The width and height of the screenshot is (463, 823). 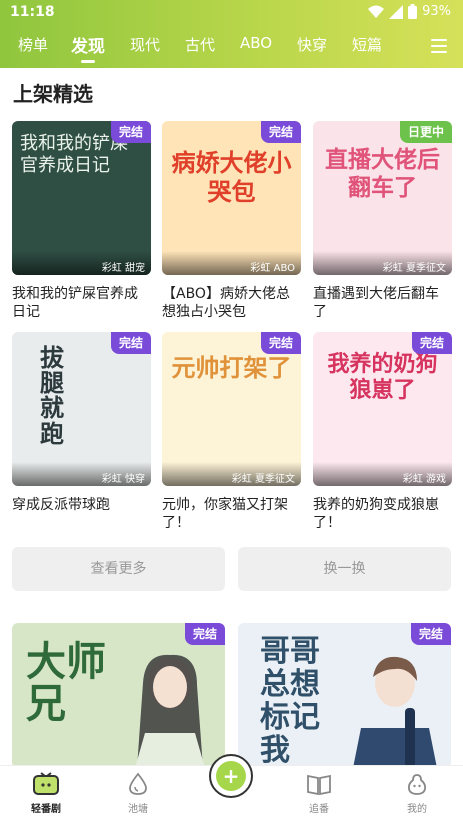 I want to click on add-pear-button: +, so click(x=231, y=776).